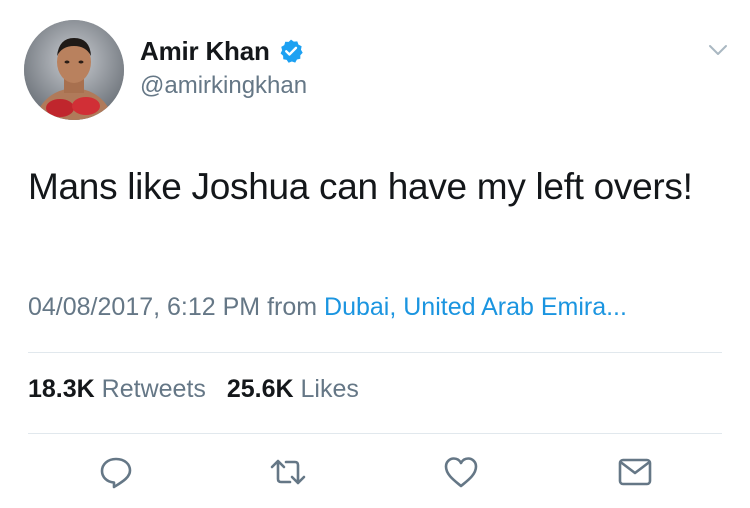 The height and width of the screenshot is (508, 750). I want to click on heart-icon, so click(461, 472).